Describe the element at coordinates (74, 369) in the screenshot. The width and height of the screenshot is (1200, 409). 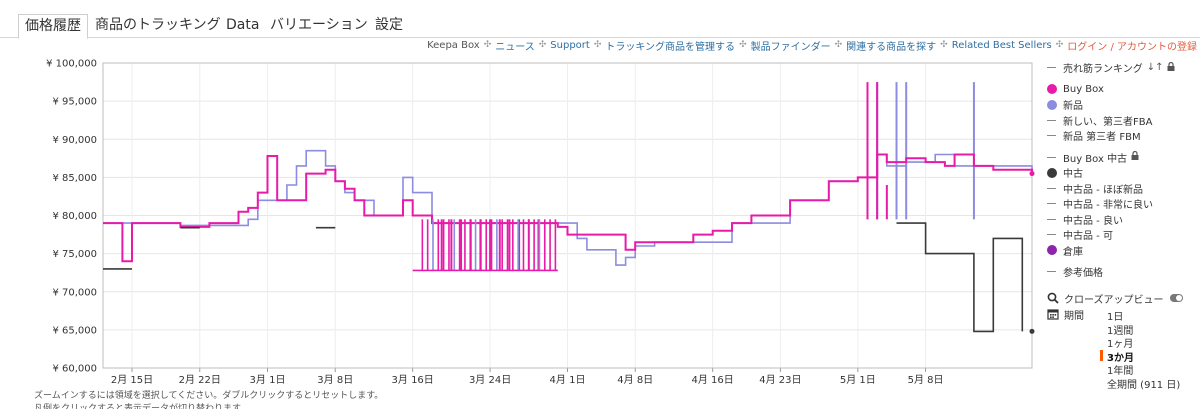
I see `y-tick-label: ¥ 60,000` at that location.